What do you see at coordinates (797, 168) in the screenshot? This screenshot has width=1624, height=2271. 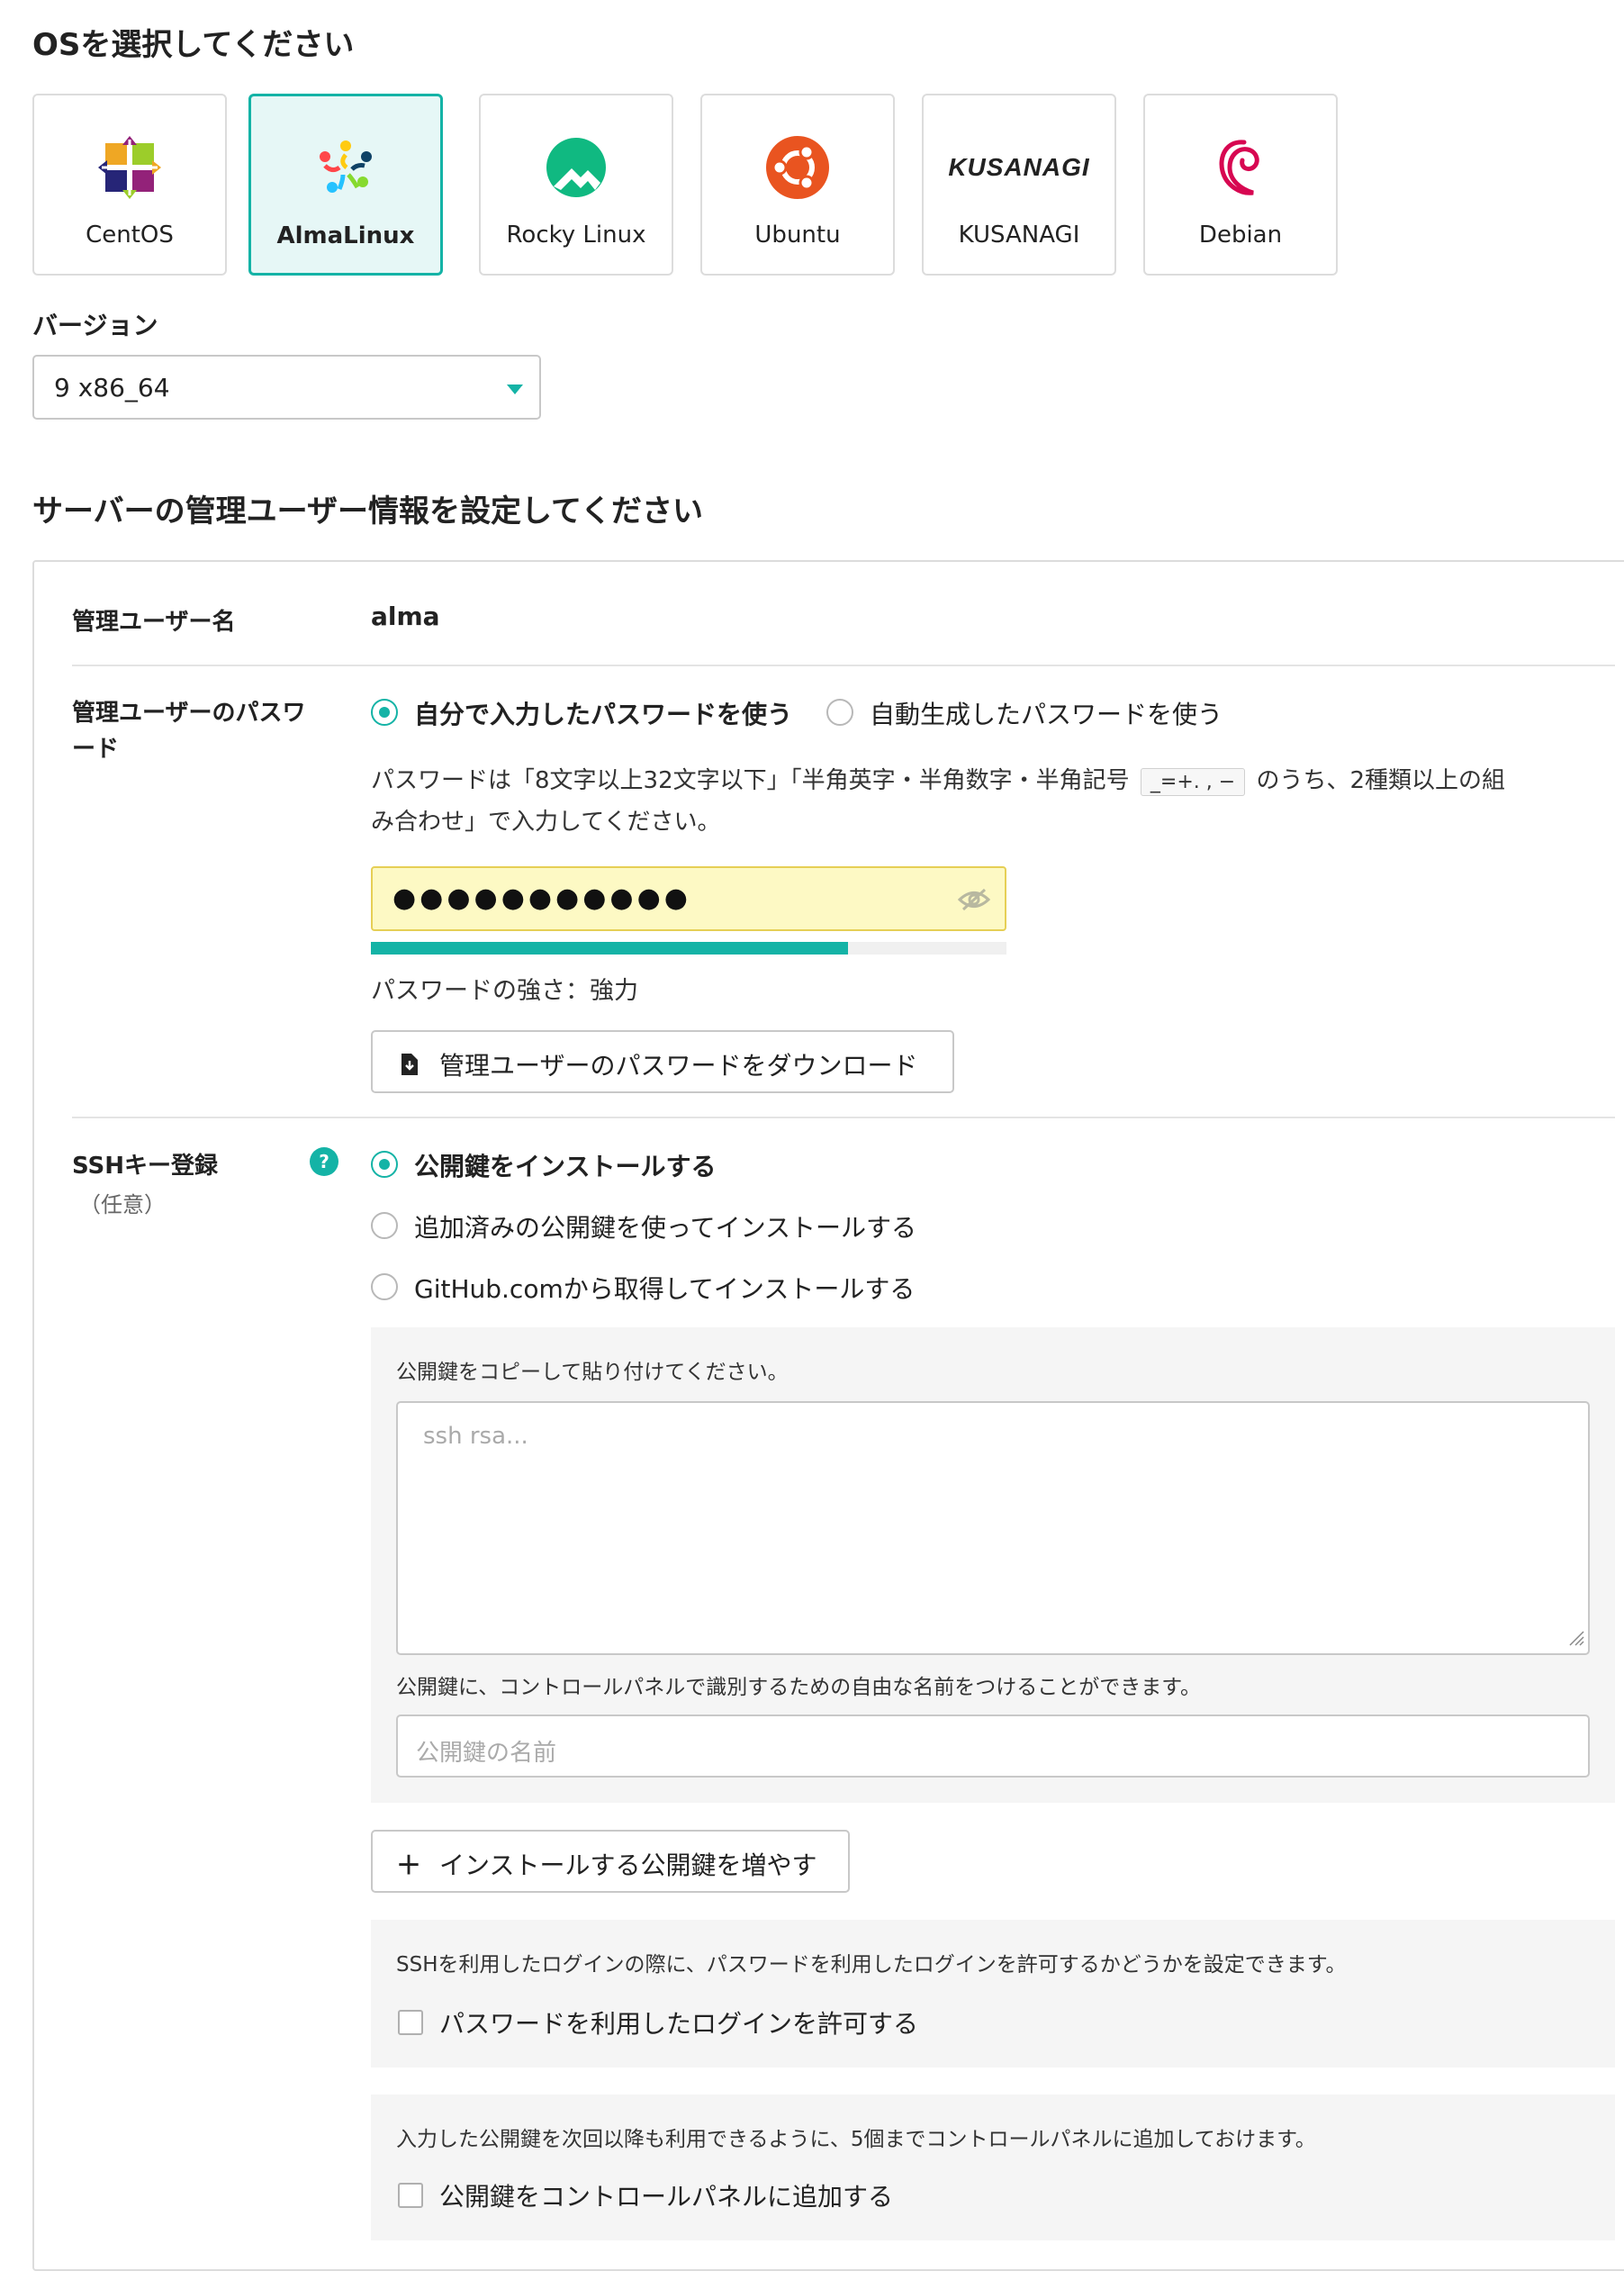 I see `ubuntu-logo-icon` at bounding box center [797, 168].